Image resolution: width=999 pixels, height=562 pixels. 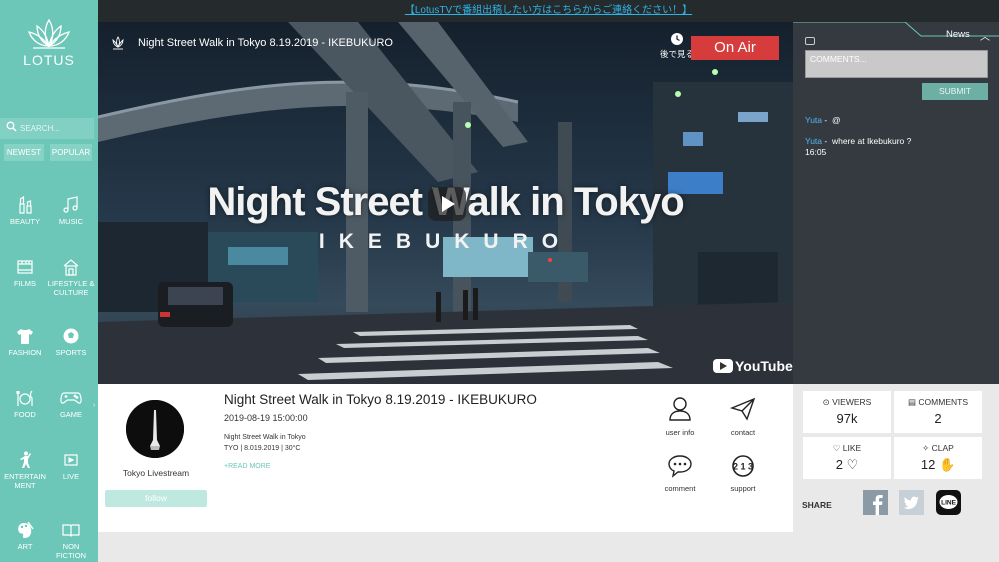 What do you see at coordinates (680, 466) in the screenshot?
I see `comment-icon` at bounding box center [680, 466].